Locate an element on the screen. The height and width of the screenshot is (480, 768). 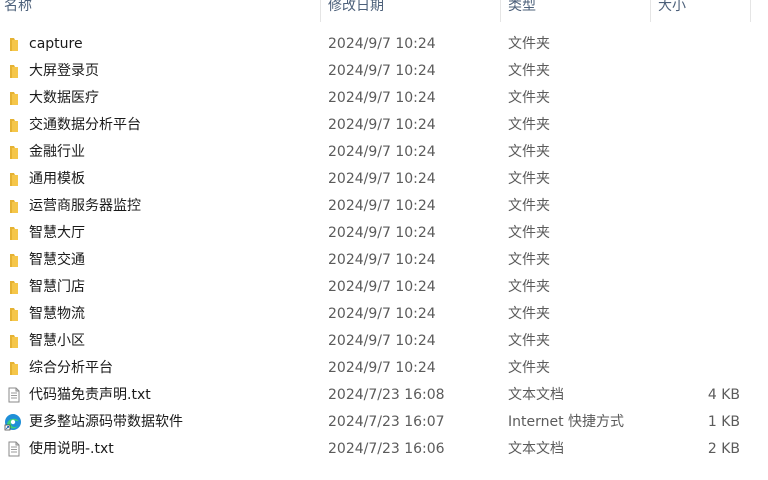
file-row: 智慧门店 2024/9/7 10:24 文件夹 is located at coordinates (384, 287).